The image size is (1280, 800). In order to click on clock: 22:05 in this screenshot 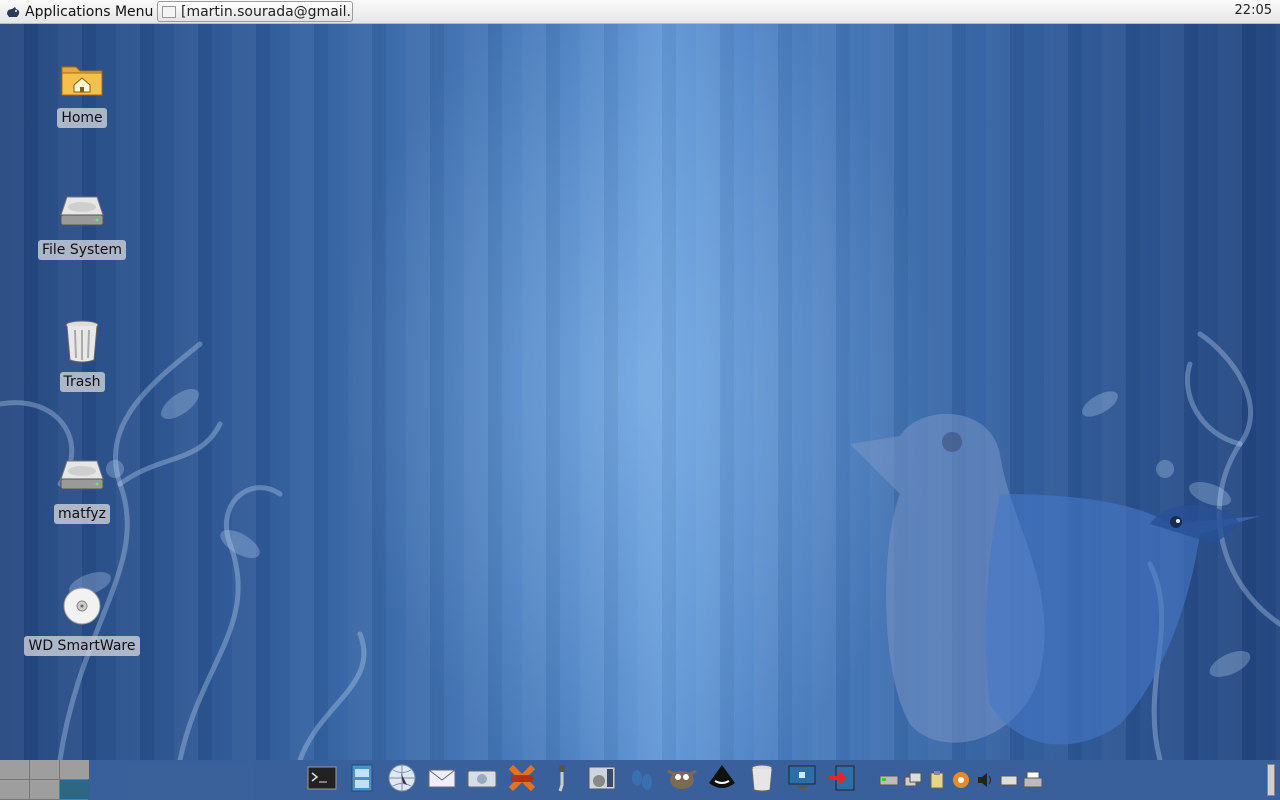, I will do `click(1253, 10)`.